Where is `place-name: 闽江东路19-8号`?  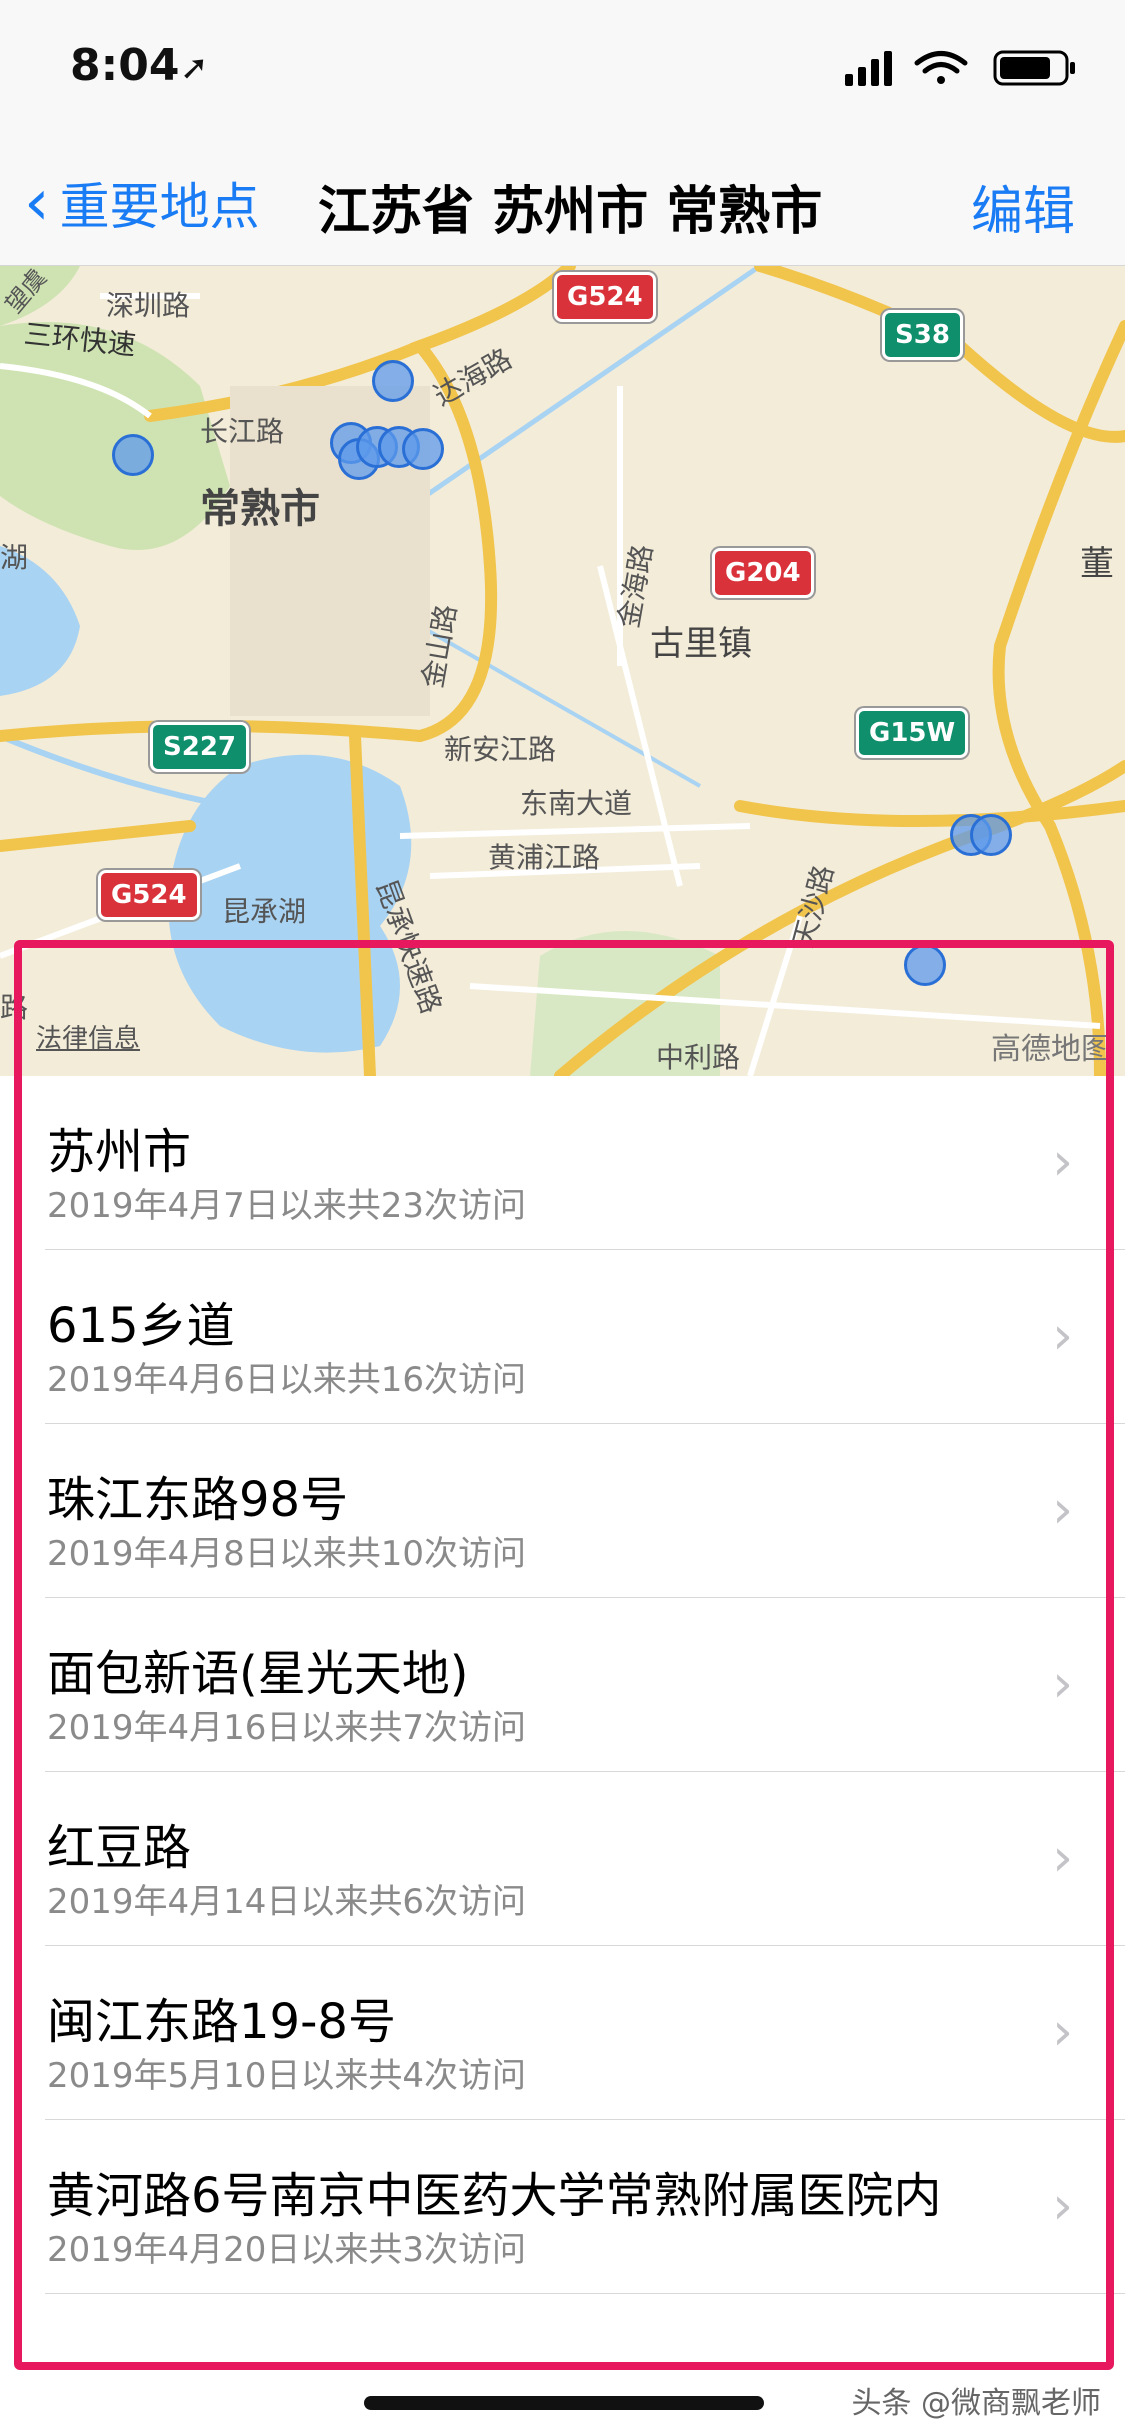 place-name: 闽江东路19-8号 is located at coordinates (221, 2022).